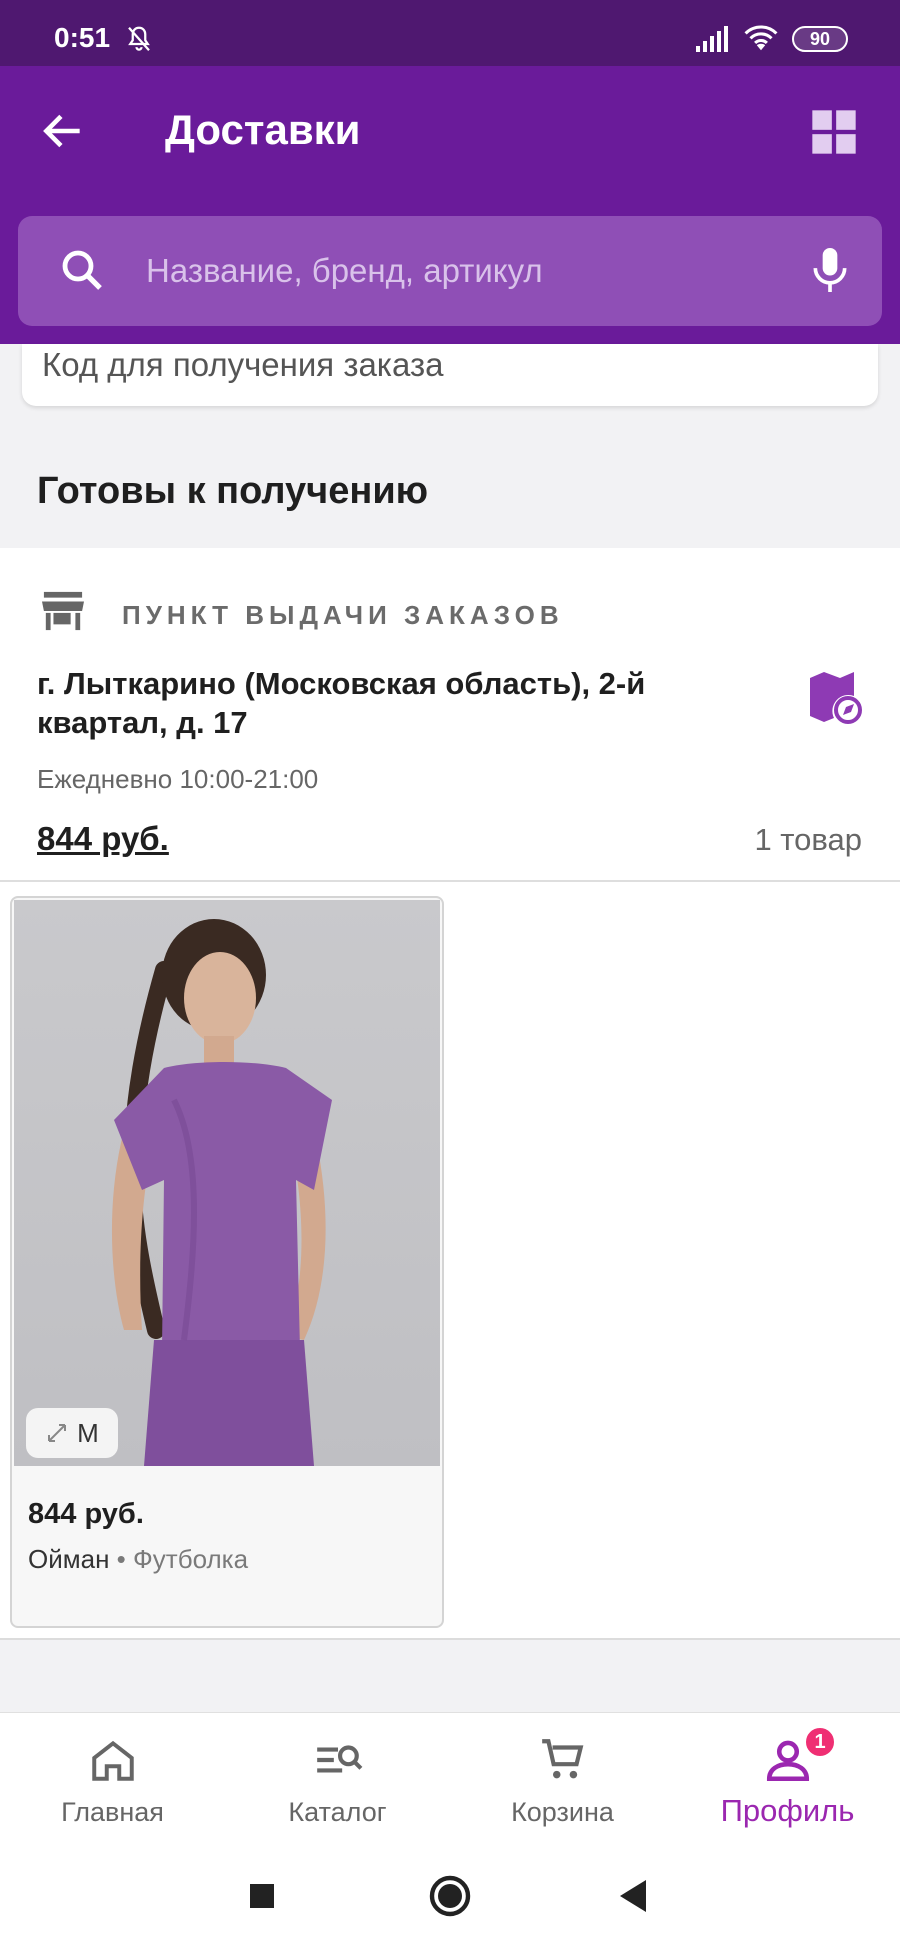 The width and height of the screenshot is (900, 1950). I want to click on status-bar: 0:51 90, so click(450, 33).